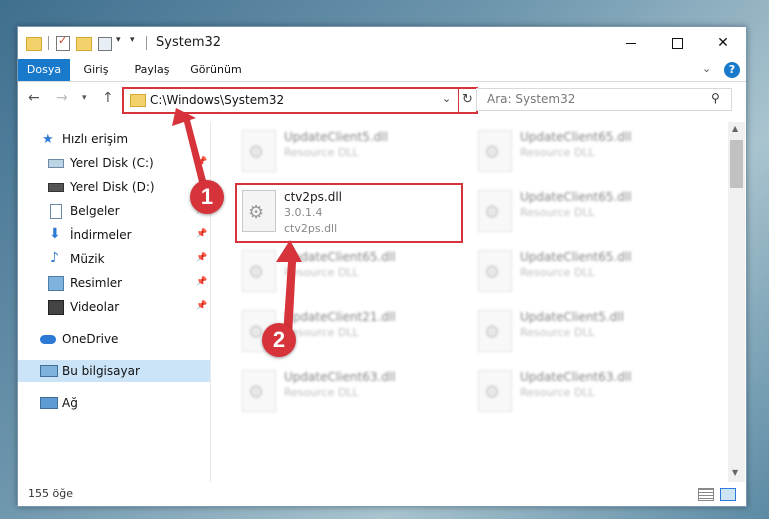  Describe the element at coordinates (190, 149) in the screenshot. I see `arrow-to-address-bar` at that location.